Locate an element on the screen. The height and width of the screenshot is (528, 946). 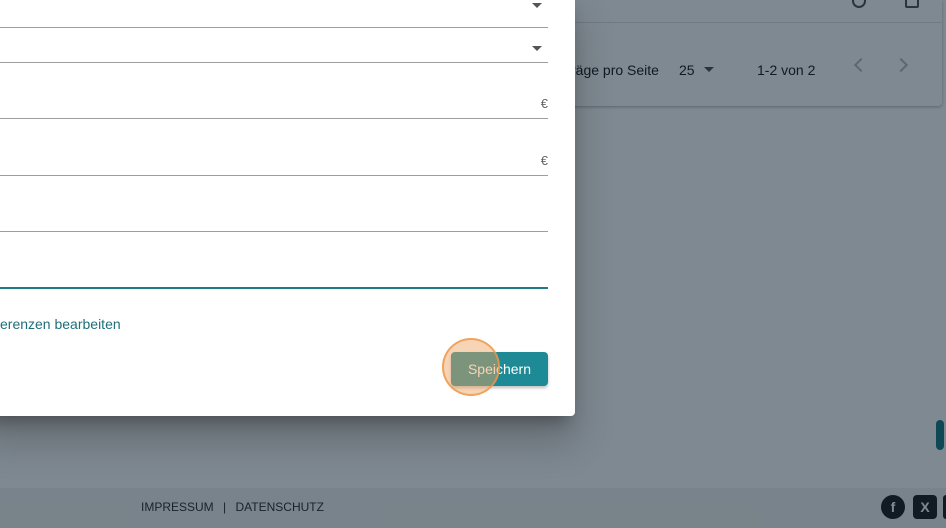
currency-field-2: € is located at coordinates (274, 152).